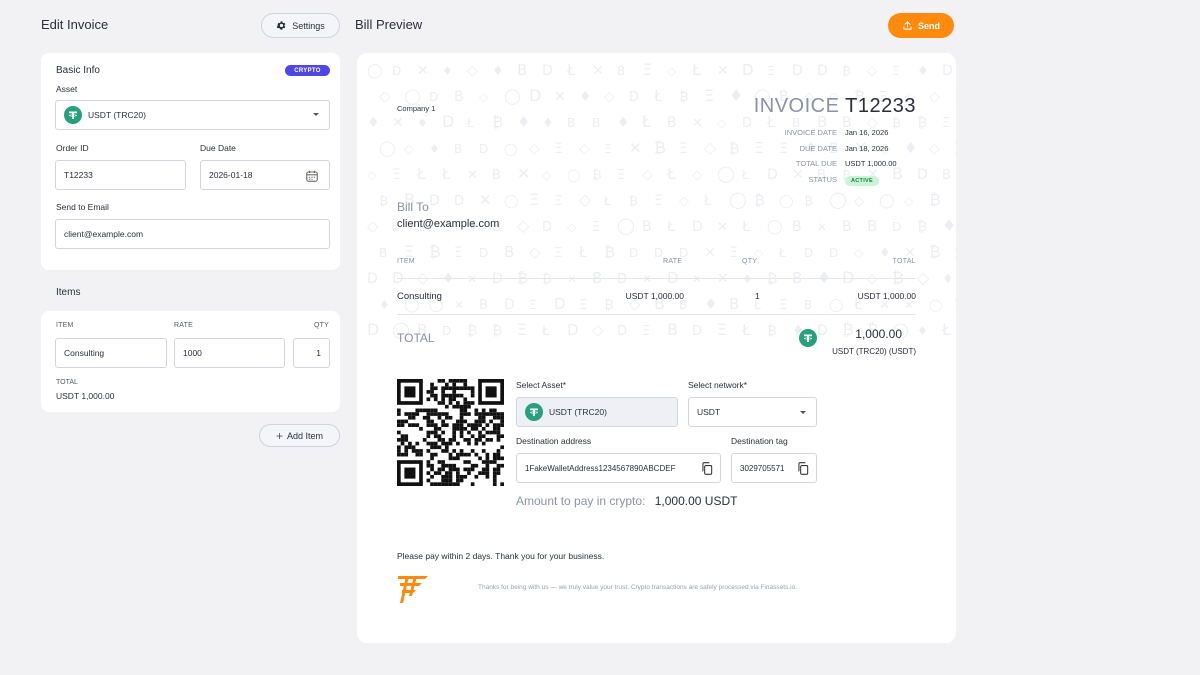  I want to click on item-name-input: Consulting, so click(111, 353).